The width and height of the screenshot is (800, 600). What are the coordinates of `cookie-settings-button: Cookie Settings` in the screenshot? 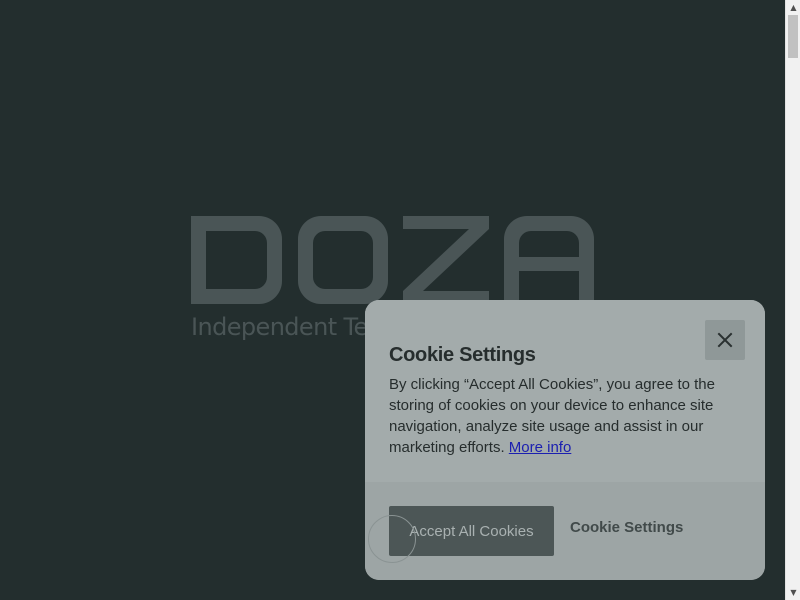 It's located at (626, 528).